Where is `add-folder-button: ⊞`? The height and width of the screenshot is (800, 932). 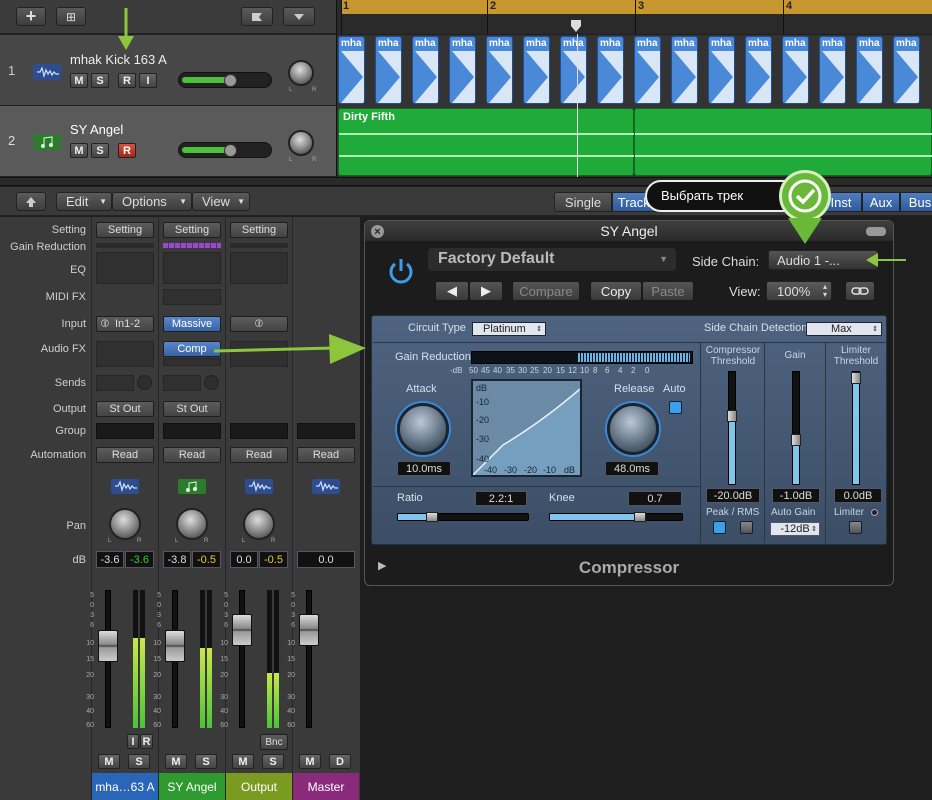 add-folder-button: ⊞ is located at coordinates (71, 16).